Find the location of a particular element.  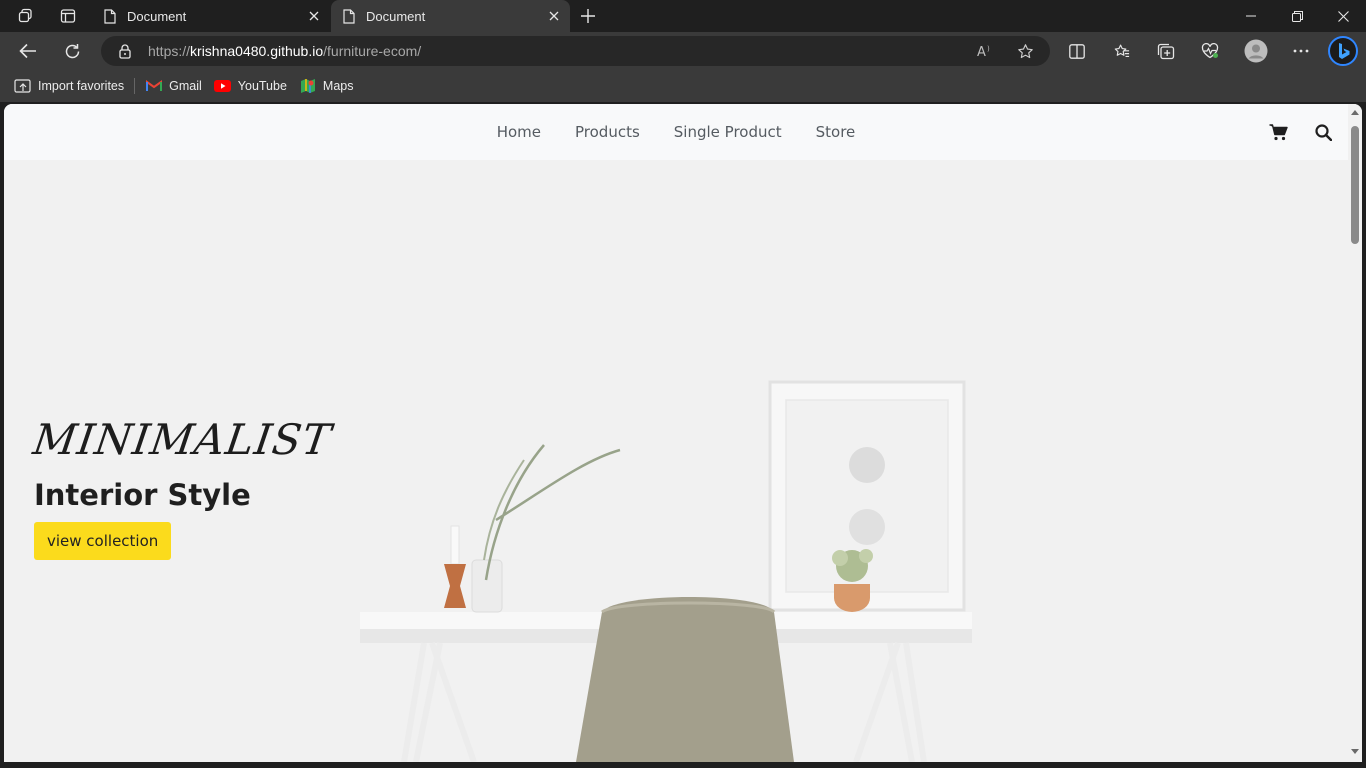

url-scheme: https:// is located at coordinates (169, 51).